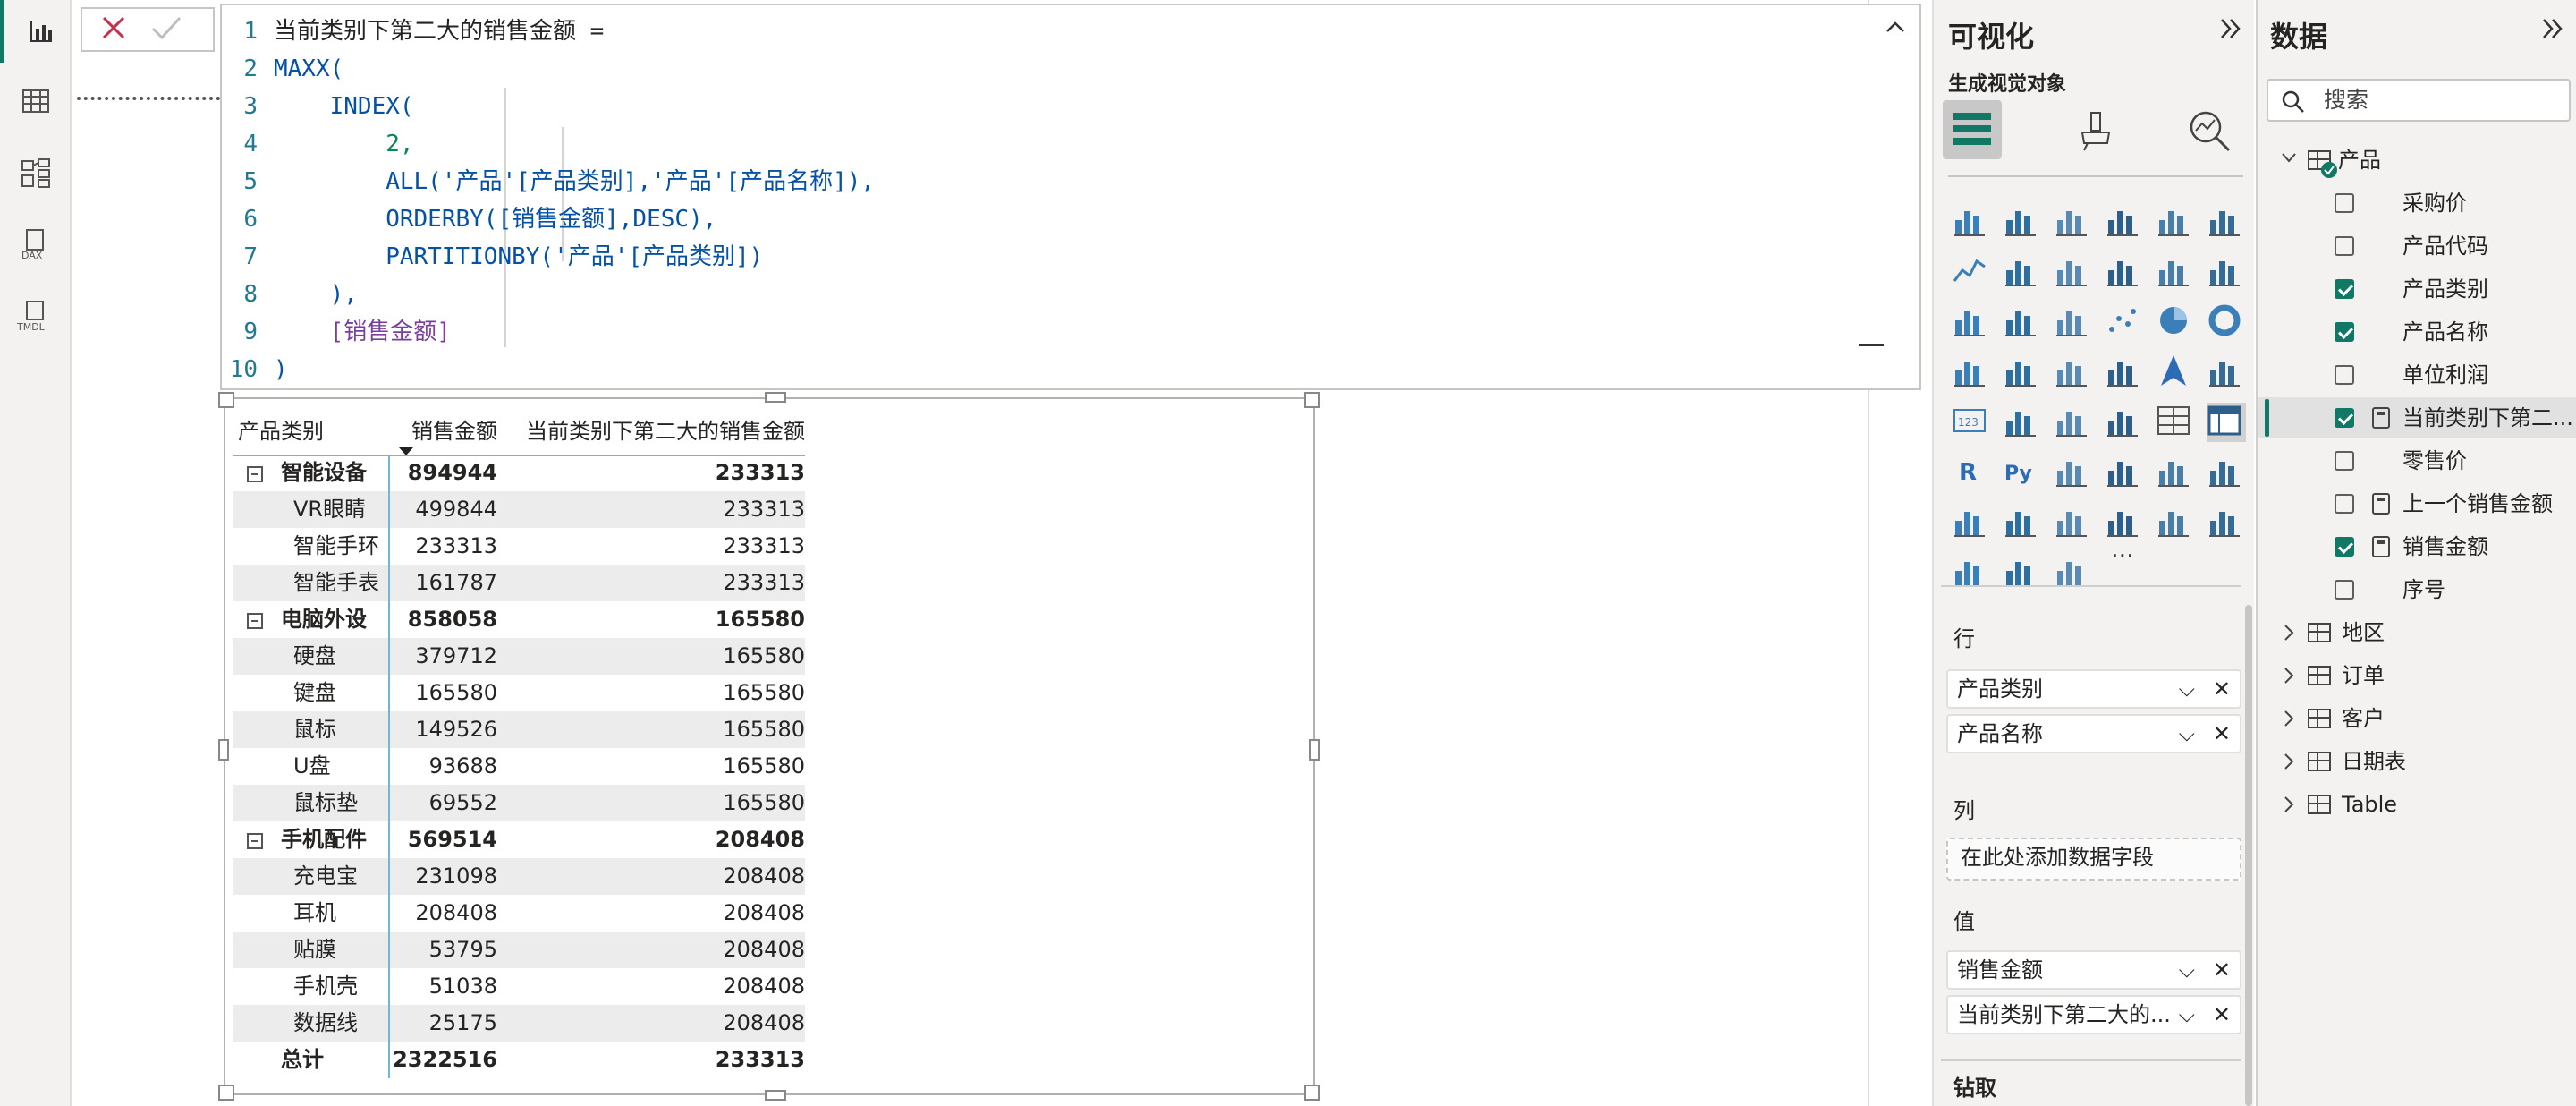  What do you see at coordinates (2417, 503) in the screenshot?
I see `field-item: 上一个销售金额` at bounding box center [2417, 503].